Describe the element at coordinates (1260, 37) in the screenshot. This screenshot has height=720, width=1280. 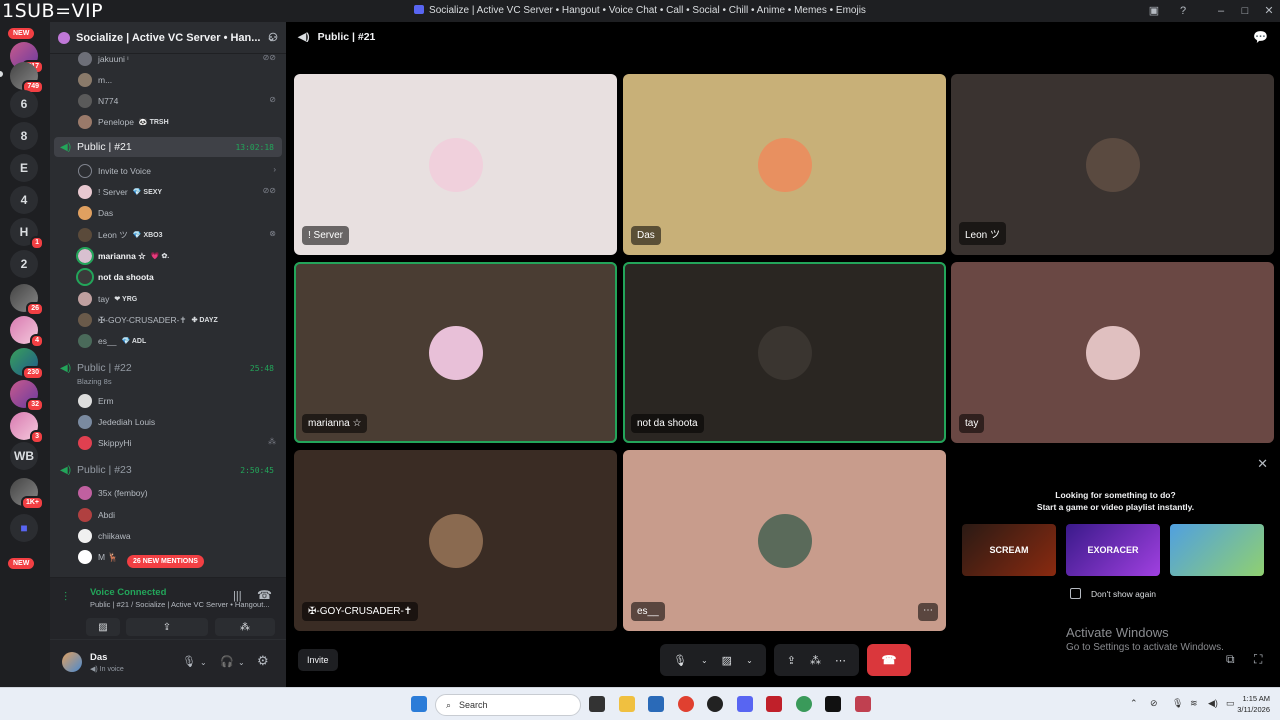
I see `chat-icon: 💬` at that location.